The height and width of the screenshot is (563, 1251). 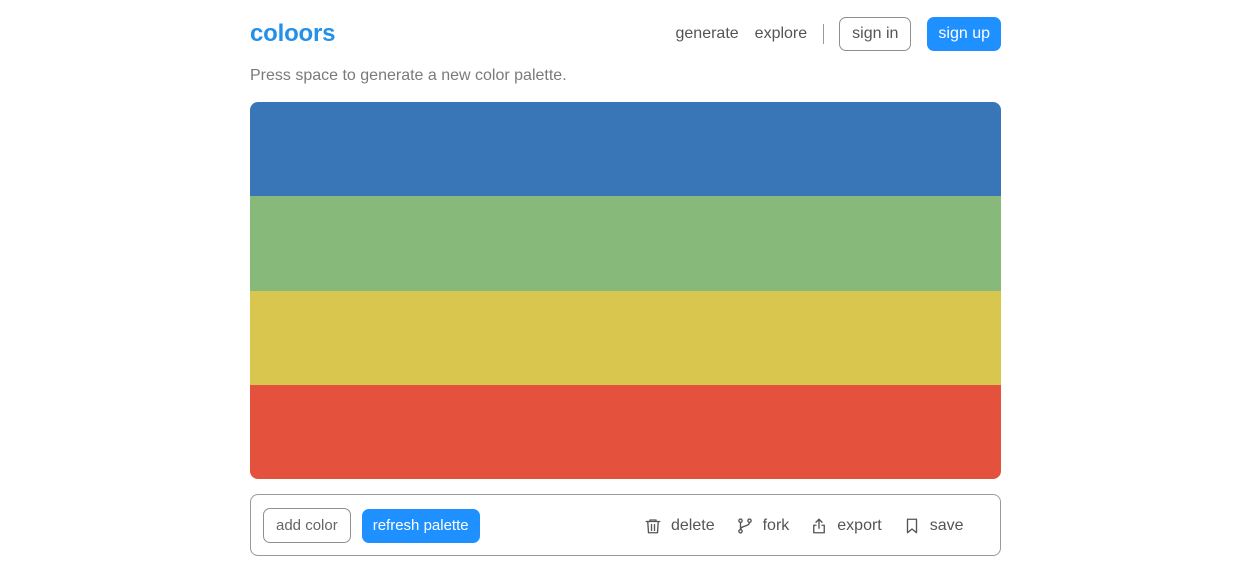 What do you see at coordinates (911, 526) in the screenshot?
I see `bookmark-icon` at bounding box center [911, 526].